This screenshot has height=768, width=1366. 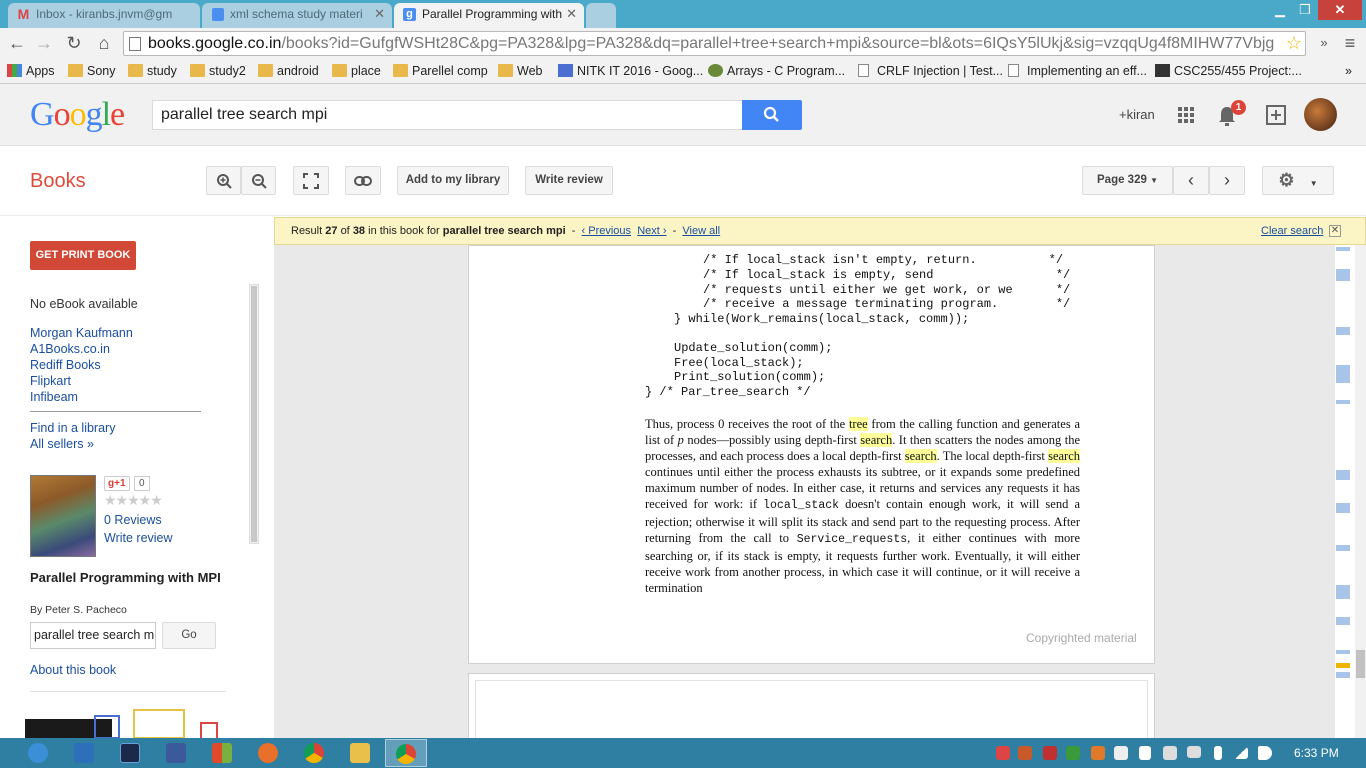 I want to click on add-to-library-button: Add to my library, so click(x=453, y=180).